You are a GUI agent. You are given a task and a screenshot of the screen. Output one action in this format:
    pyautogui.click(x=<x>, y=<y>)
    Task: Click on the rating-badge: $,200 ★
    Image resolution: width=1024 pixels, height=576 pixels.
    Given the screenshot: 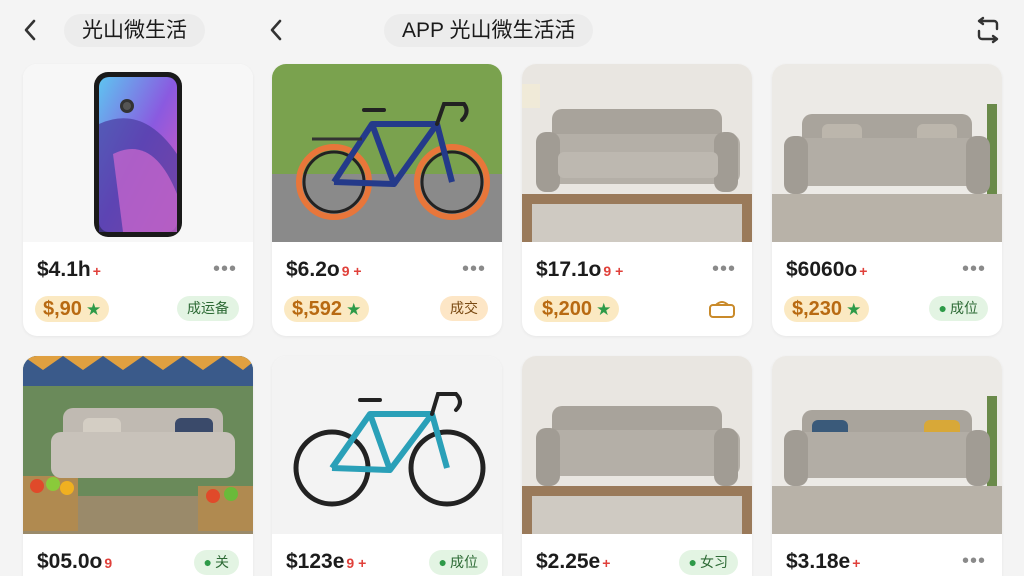 What is the action you would take?
    pyautogui.click(x=577, y=309)
    